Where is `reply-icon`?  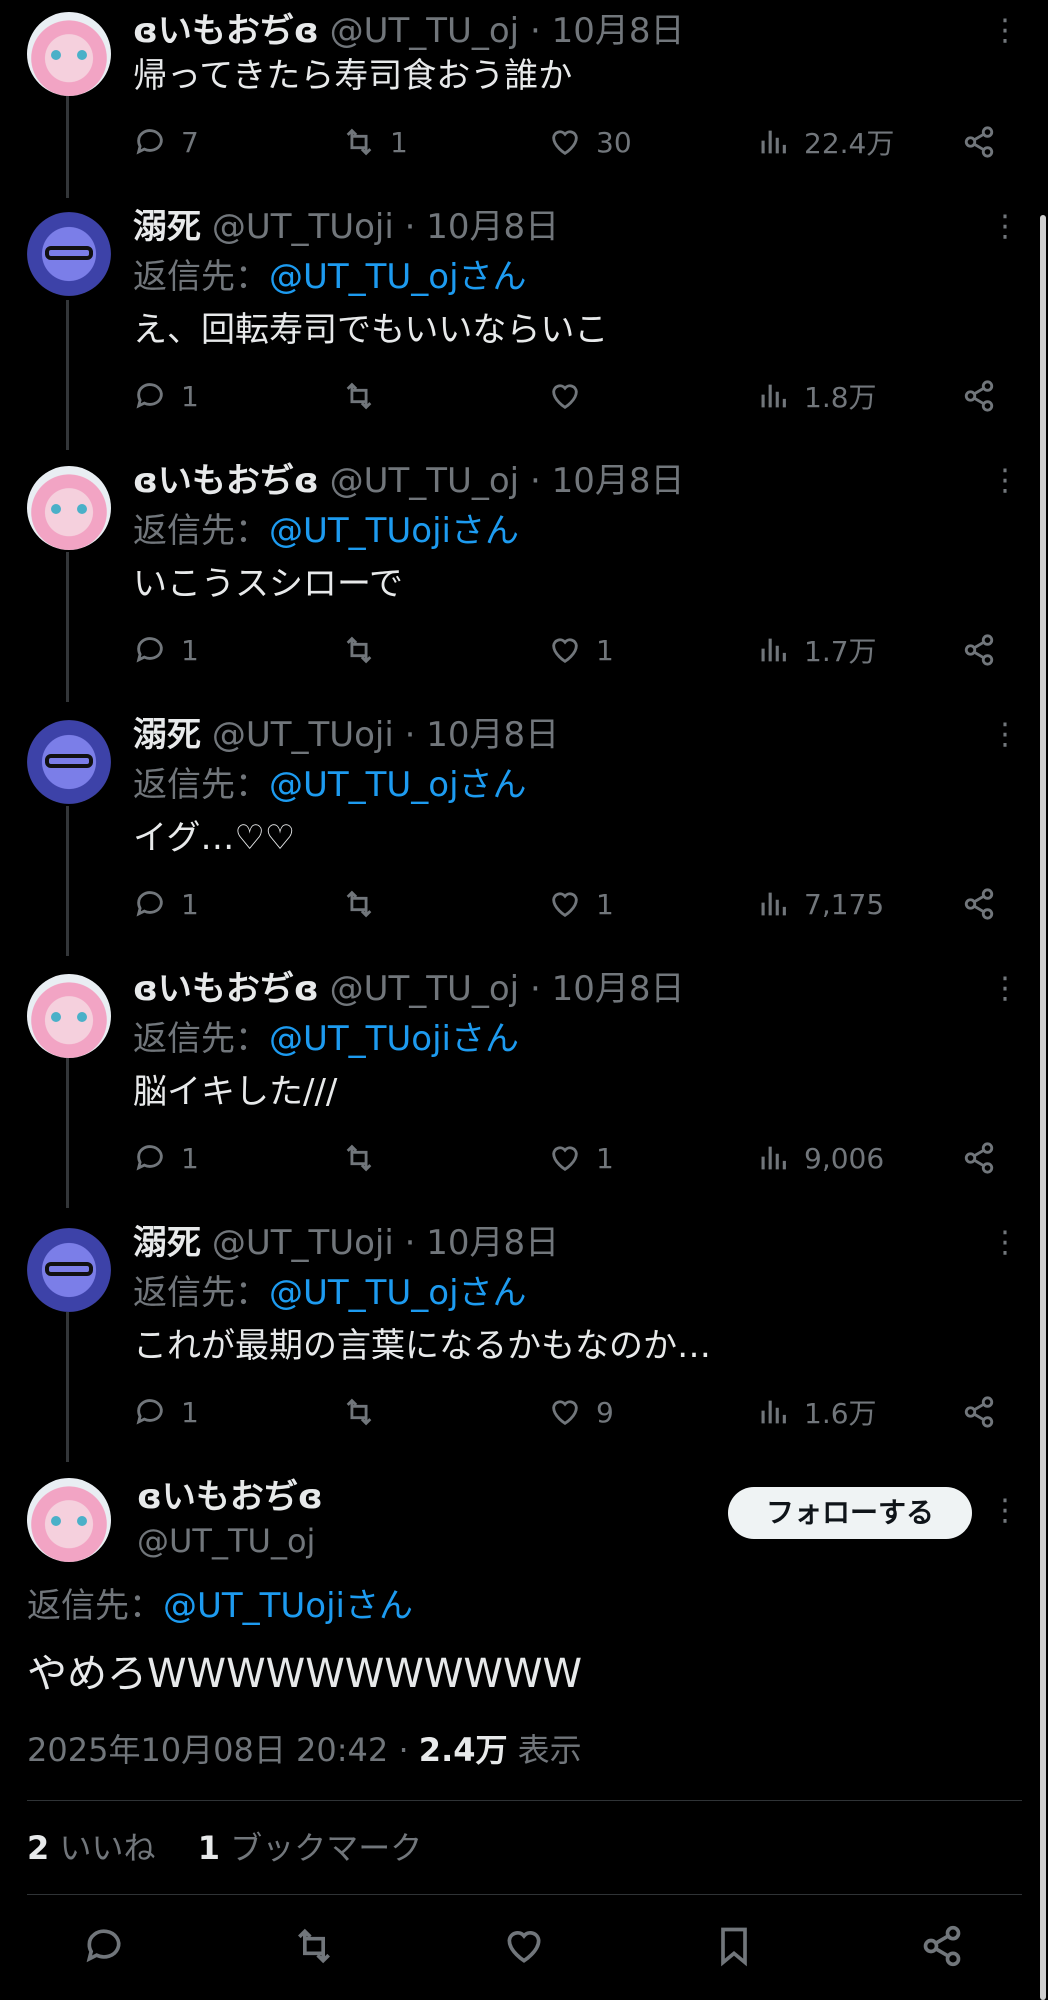 reply-icon is located at coordinates (149, 396).